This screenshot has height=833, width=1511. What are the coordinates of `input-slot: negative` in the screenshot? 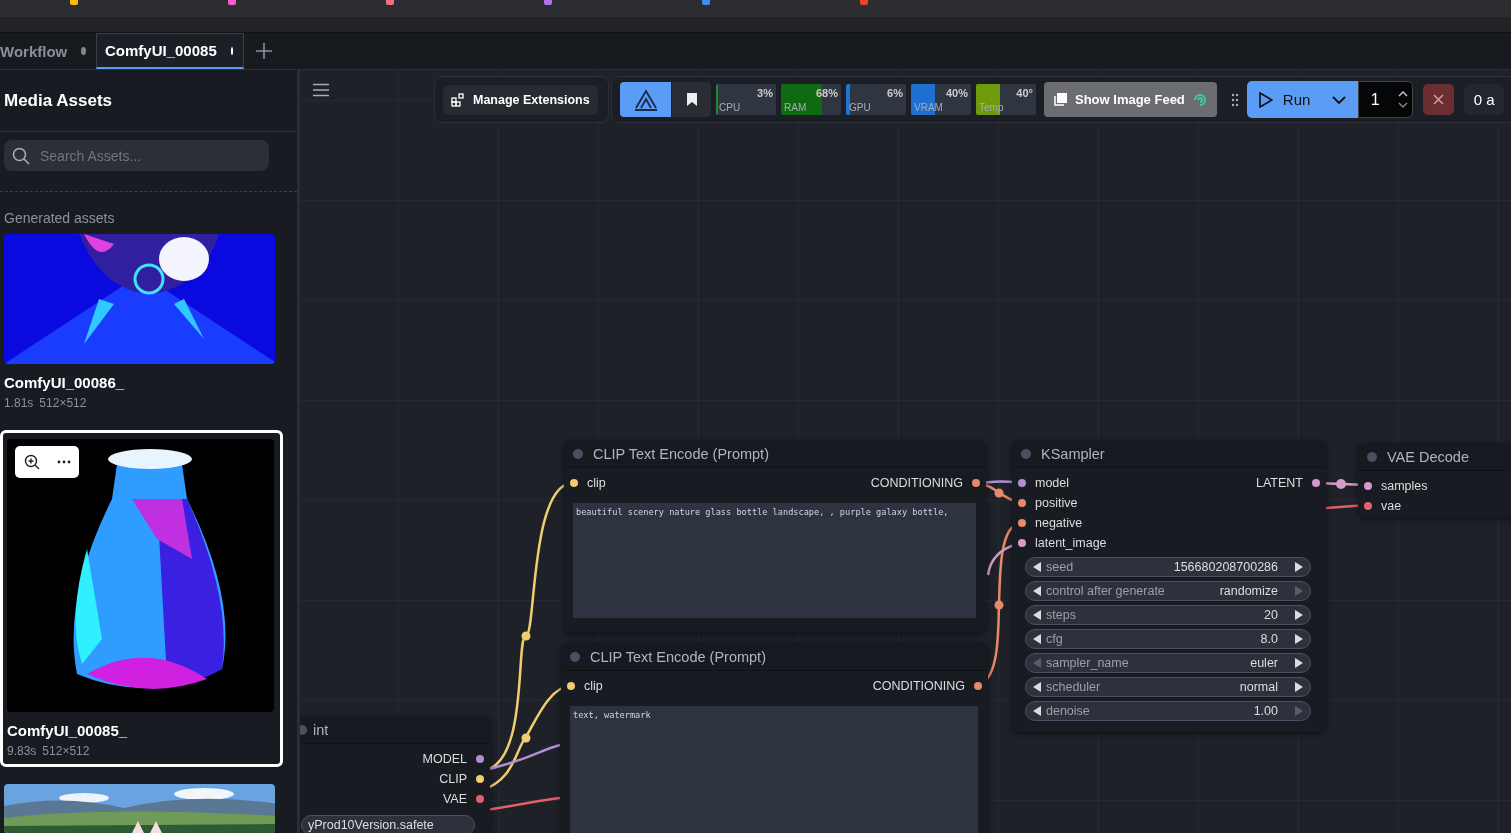 It's located at (1050, 523).